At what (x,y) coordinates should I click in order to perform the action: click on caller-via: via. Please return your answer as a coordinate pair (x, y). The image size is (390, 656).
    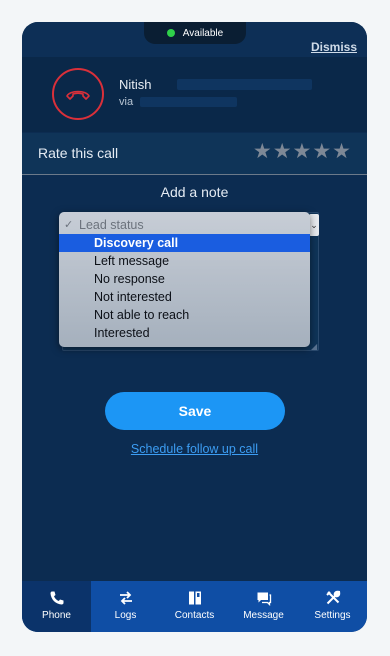
    Looking at the image, I should click on (126, 102).